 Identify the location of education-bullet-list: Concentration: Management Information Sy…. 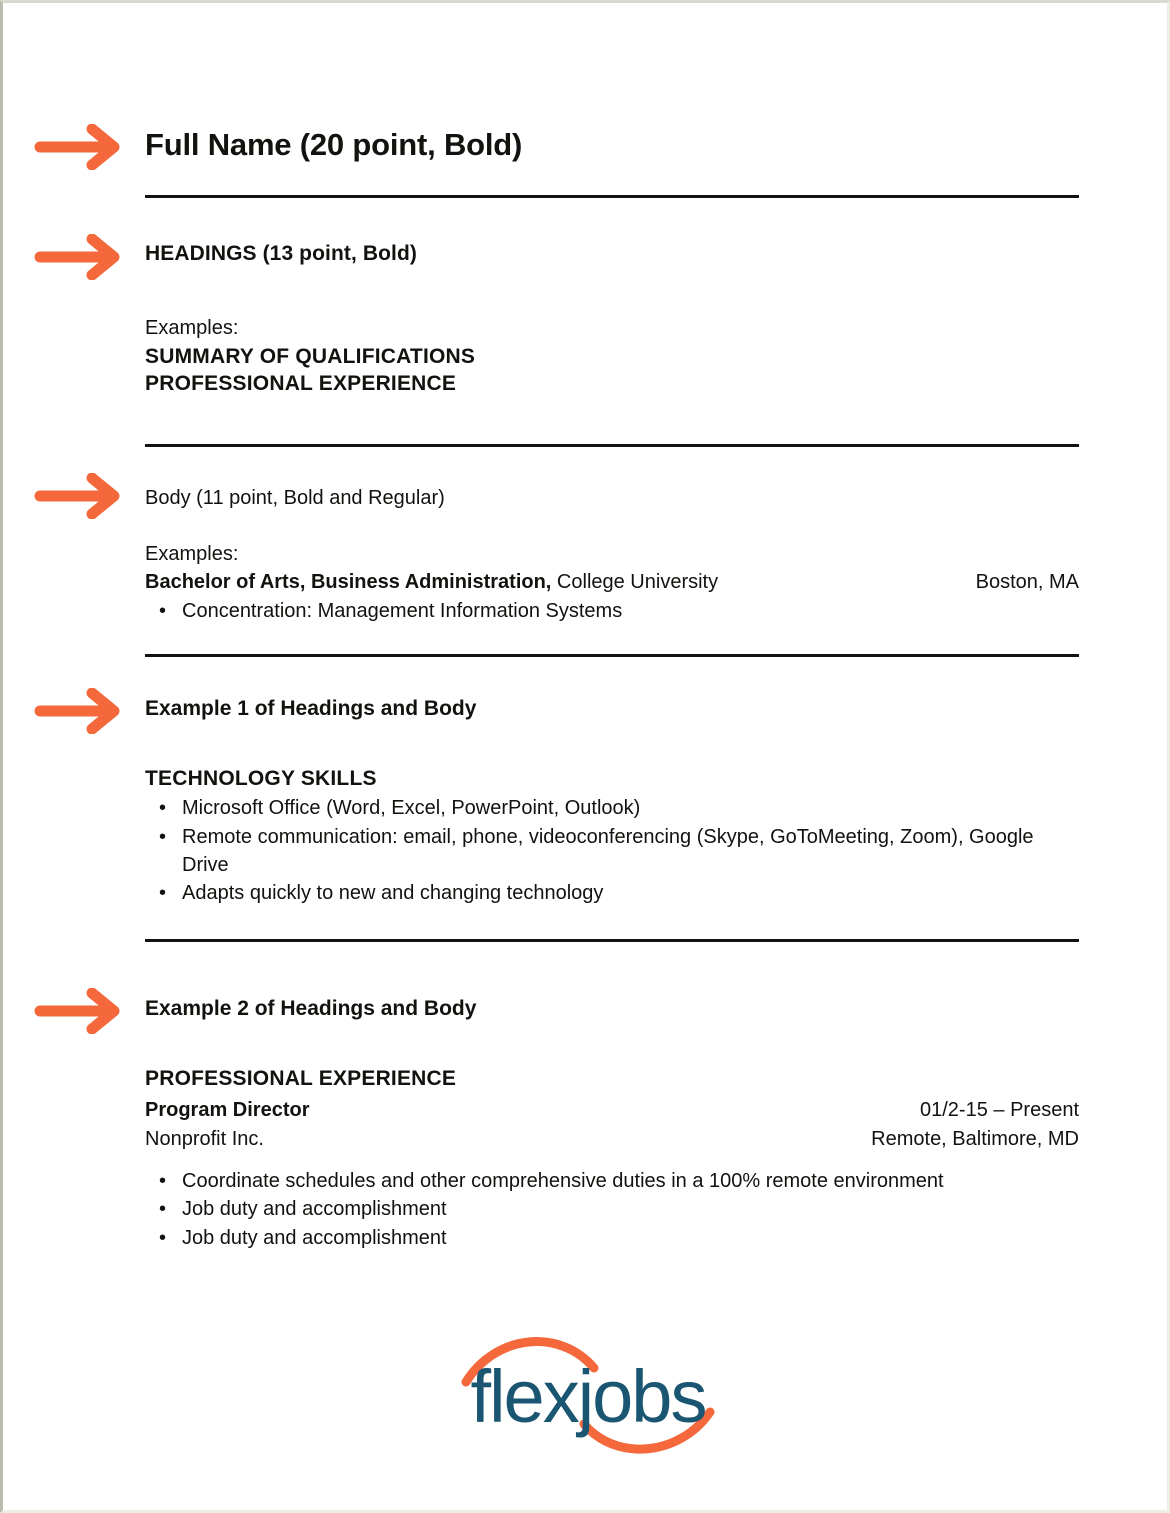
(612, 611).